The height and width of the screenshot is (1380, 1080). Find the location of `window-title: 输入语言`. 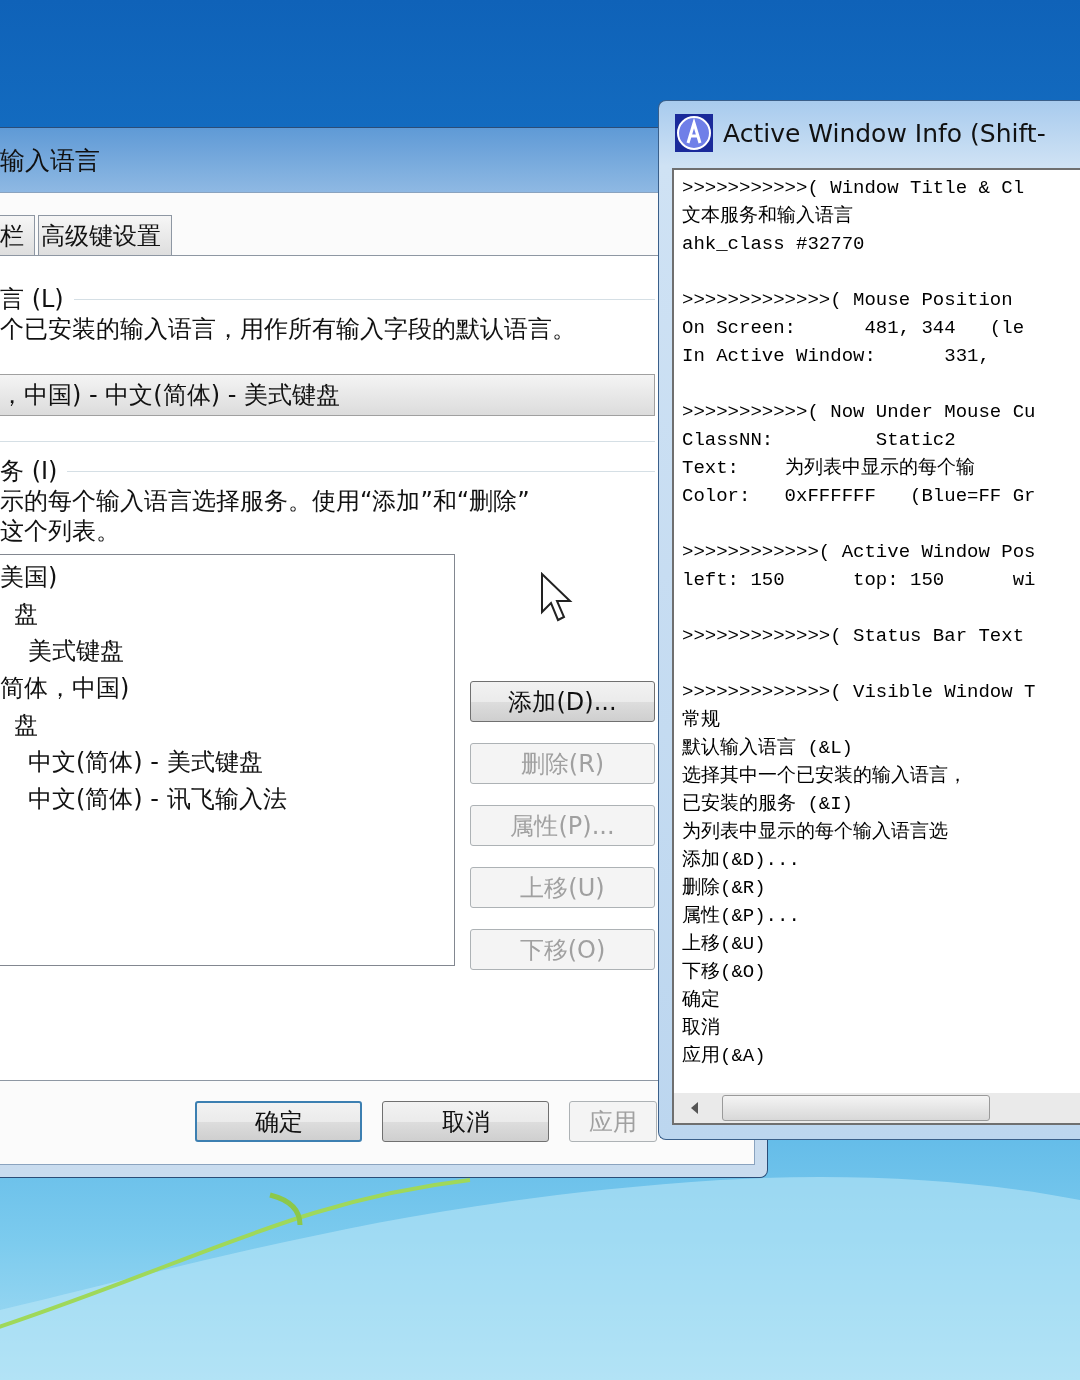

window-title: 输入语言 is located at coordinates (50, 160).